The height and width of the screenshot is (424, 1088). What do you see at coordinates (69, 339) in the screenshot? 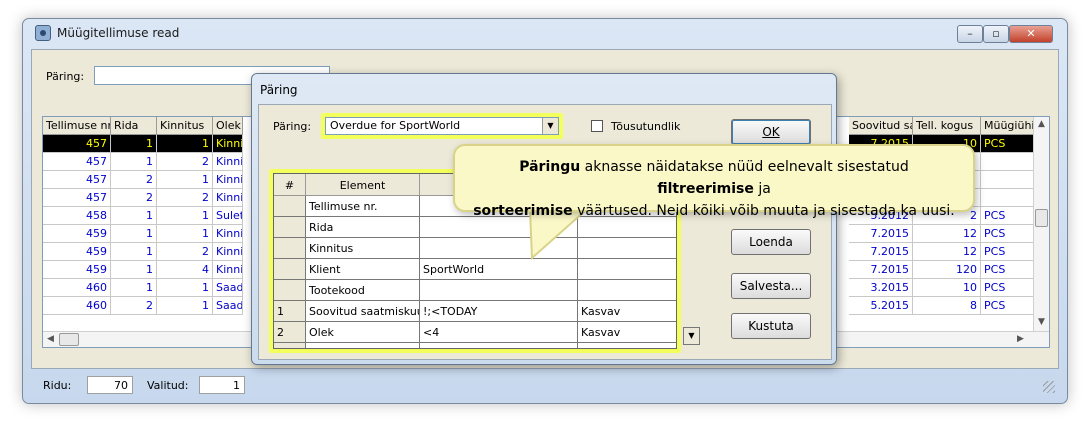
I see `horizontal-scroll-thumb` at bounding box center [69, 339].